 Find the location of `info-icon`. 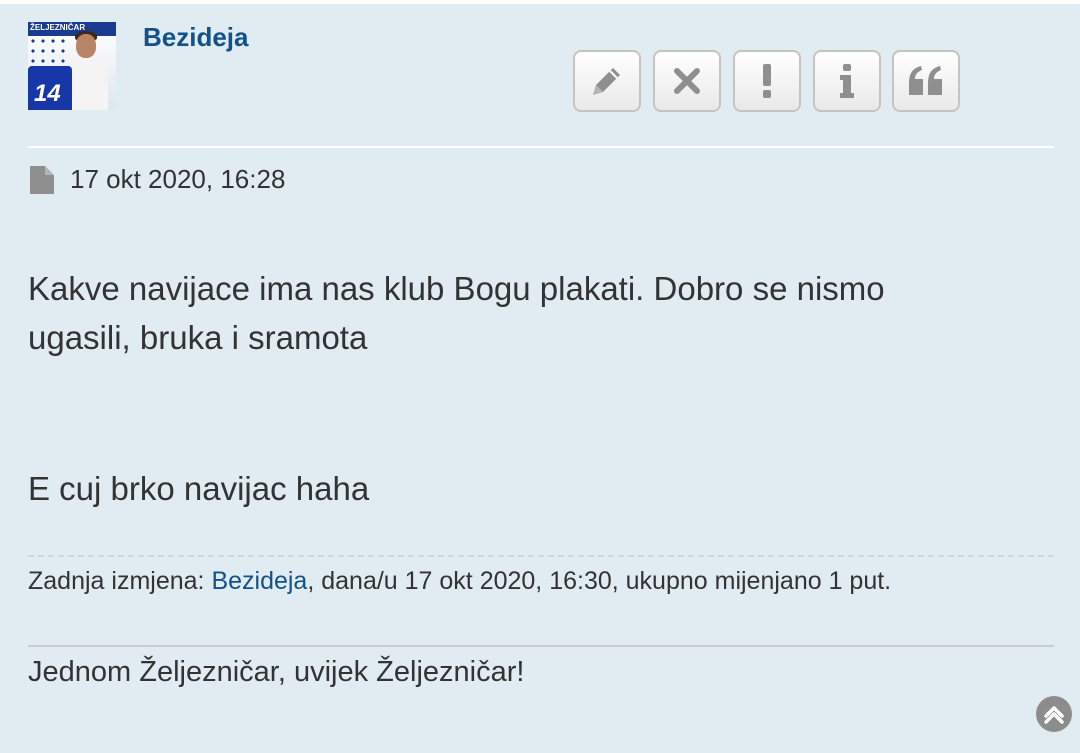

info-icon is located at coordinates (847, 81).